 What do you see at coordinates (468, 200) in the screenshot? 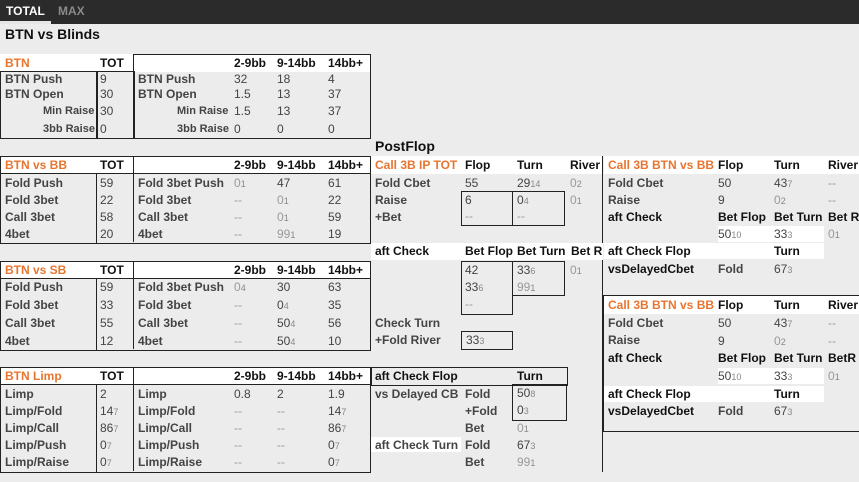
I see `stat-value: 6` at bounding box center [468, 200].